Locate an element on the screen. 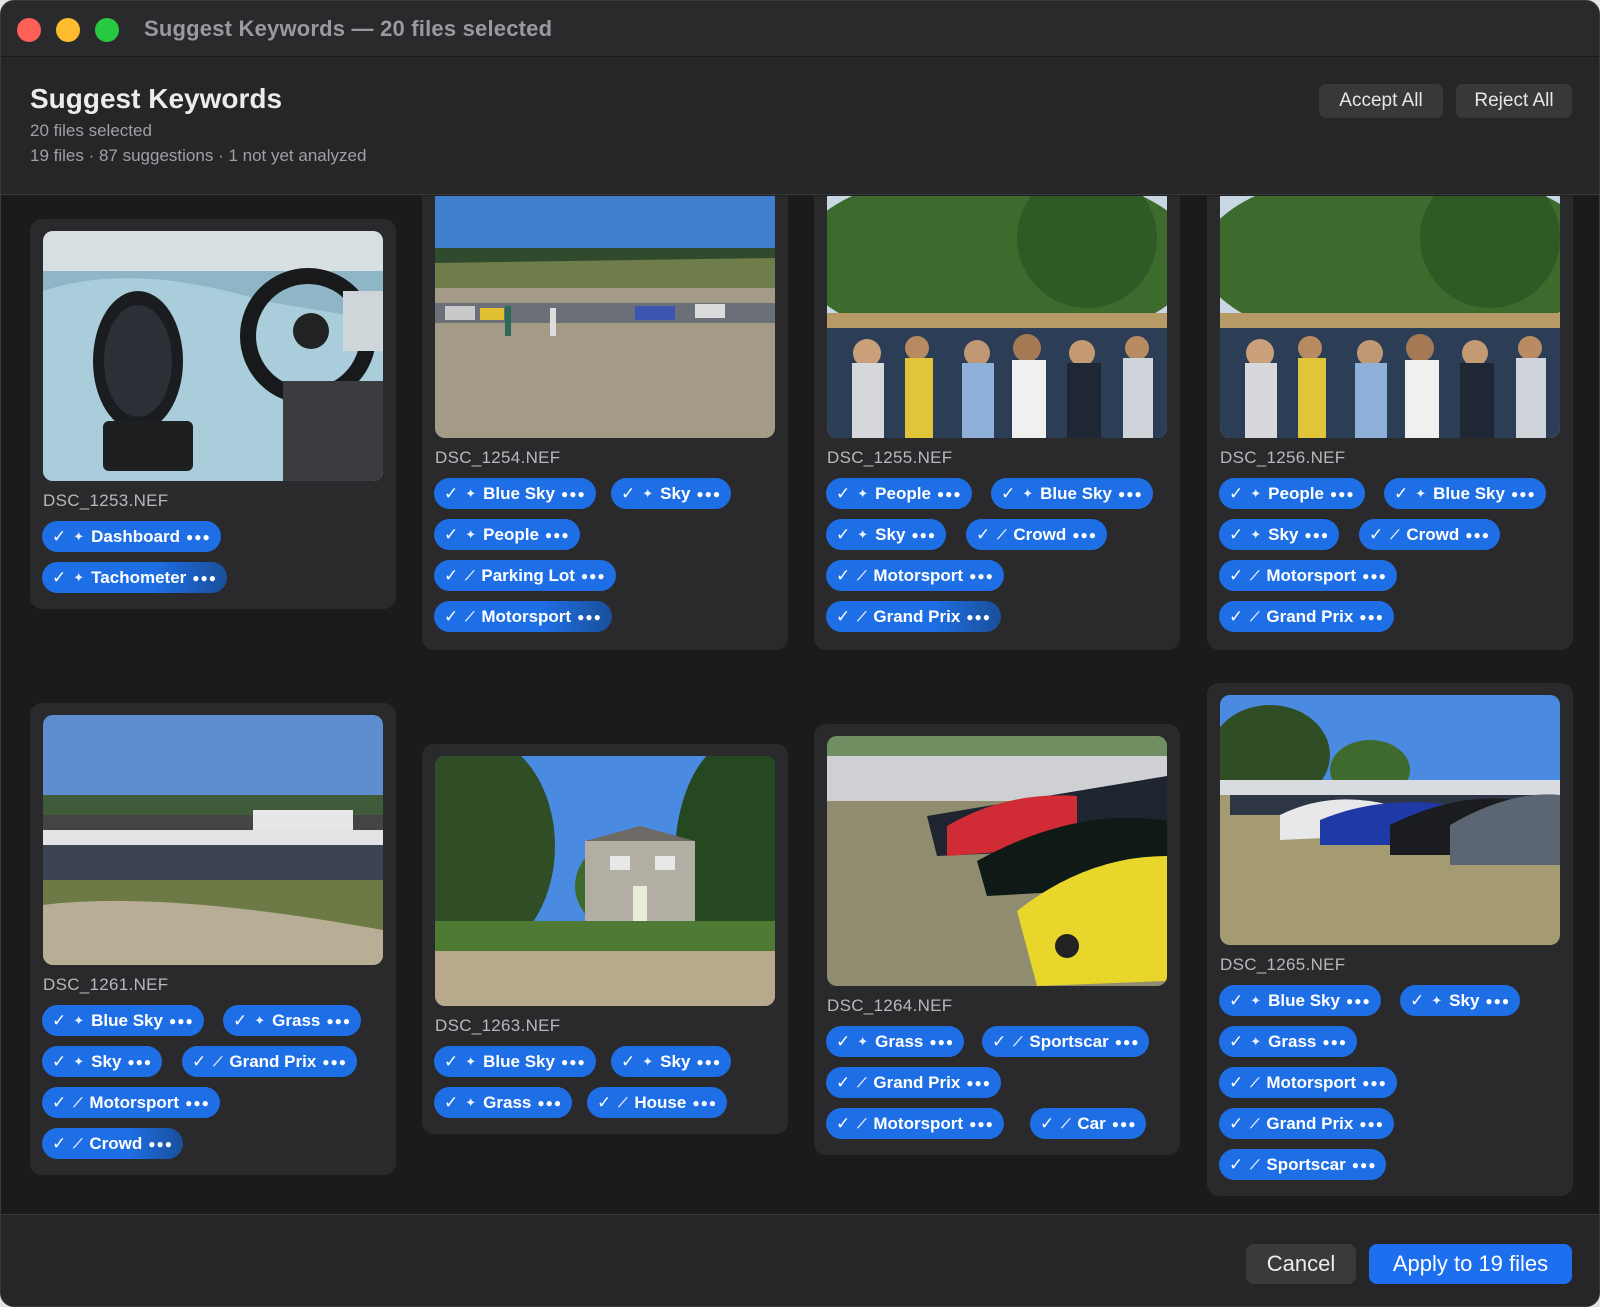  keyword-chip: ✓ ⟋ Parking Lot ●●● is located at coordinates (525, 575).